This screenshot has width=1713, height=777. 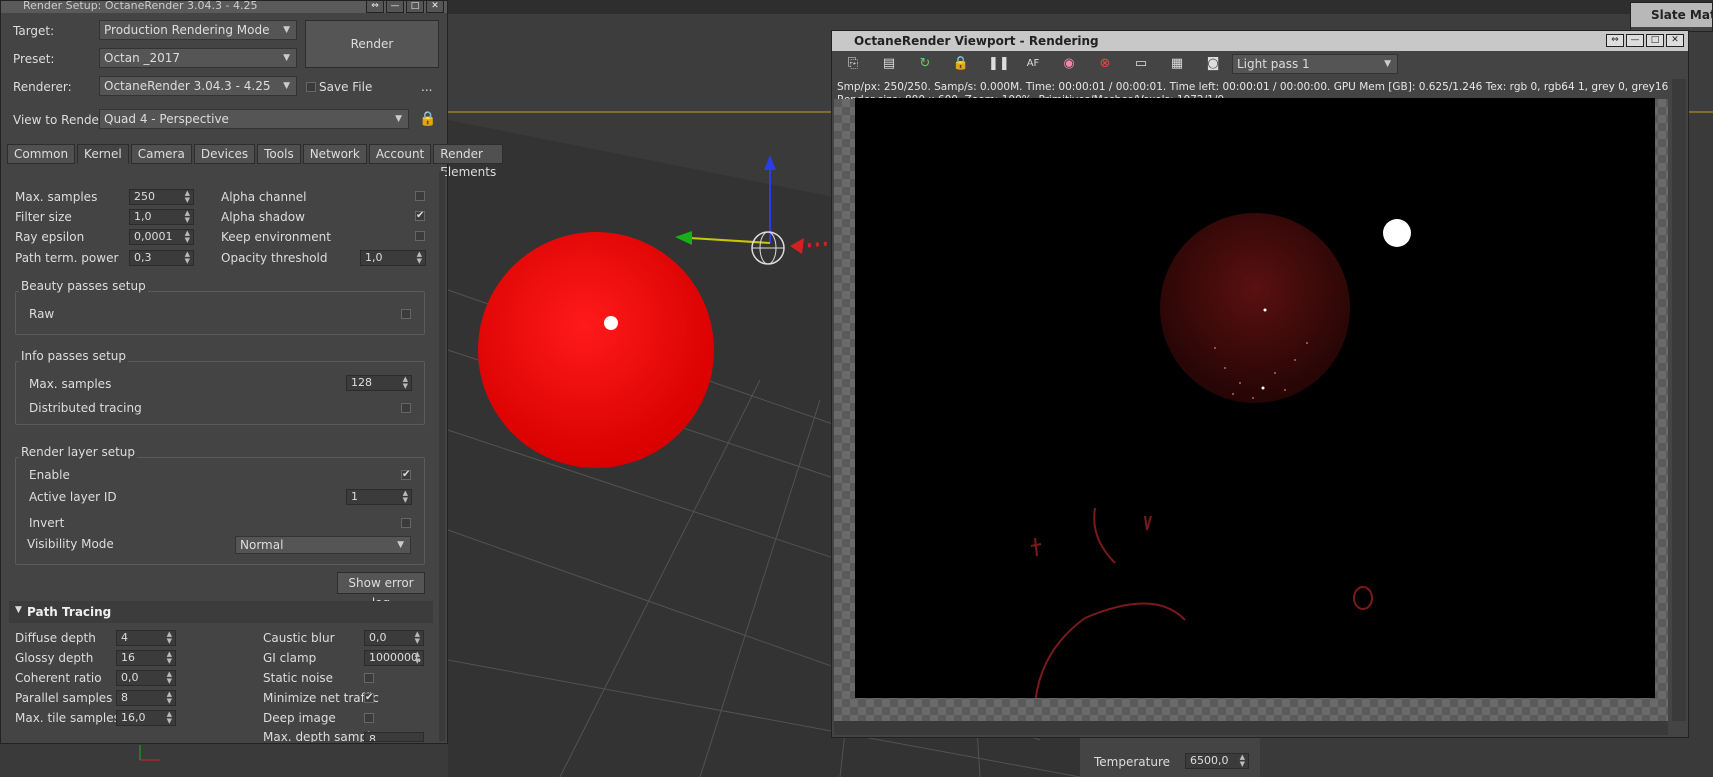 I want to click on alpha-channel-checkbox, so click(x=420, y=196).